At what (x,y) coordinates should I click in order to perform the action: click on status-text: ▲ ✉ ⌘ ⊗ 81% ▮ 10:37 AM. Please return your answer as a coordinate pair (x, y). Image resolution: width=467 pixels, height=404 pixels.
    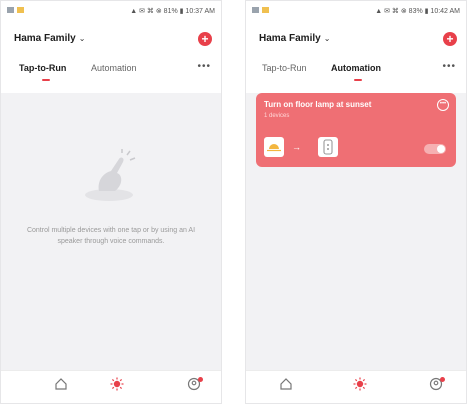
    Looking at the image, I should click on (172, 11).